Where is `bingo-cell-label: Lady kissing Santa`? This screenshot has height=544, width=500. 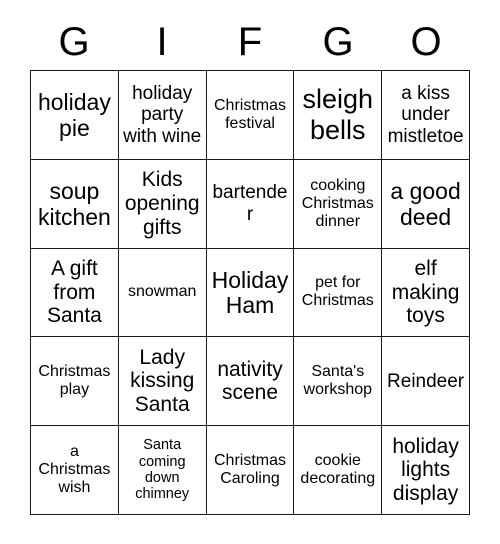
bingo-cell-label: Lady kissing Santa is located at coordinates (162, 381).